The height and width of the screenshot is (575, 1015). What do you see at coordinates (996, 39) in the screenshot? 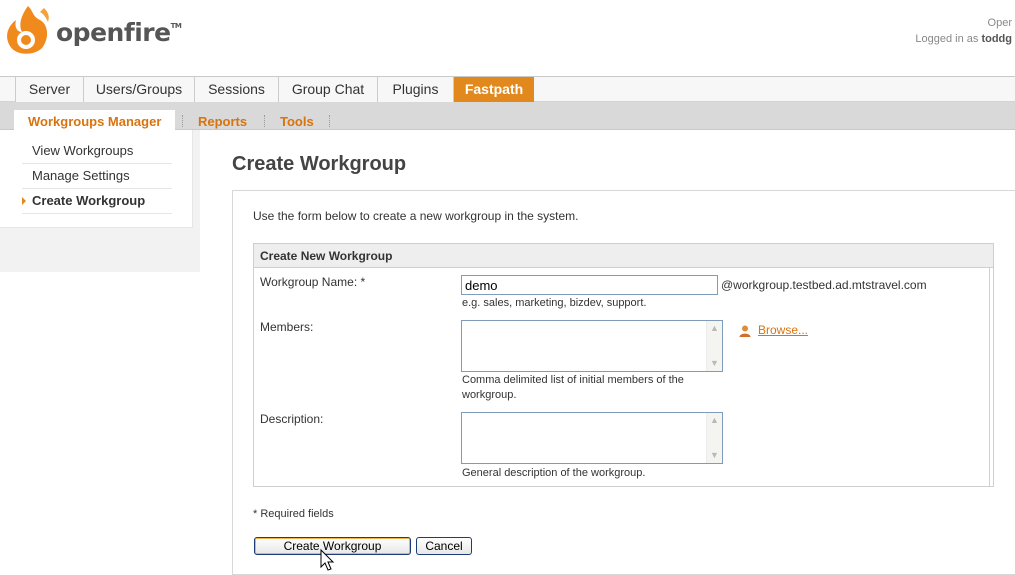
I see `username: toddg` at bounding box center [996, 39].